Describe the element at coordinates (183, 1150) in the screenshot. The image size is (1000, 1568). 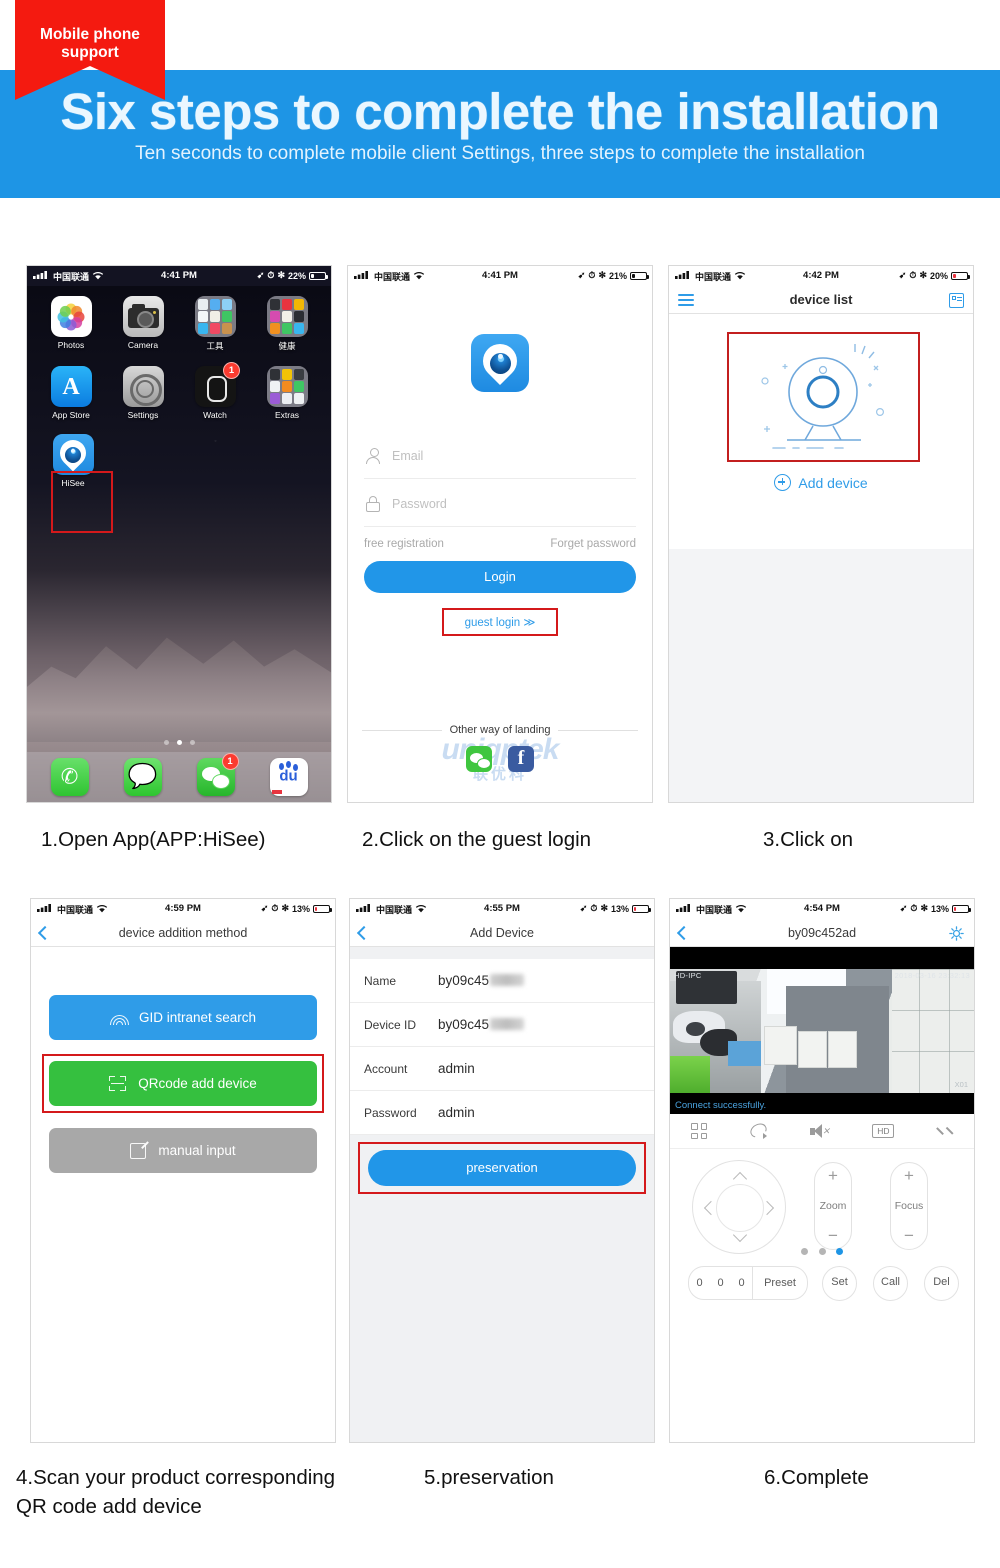
I see `manual-input-button: manual input` at that location.